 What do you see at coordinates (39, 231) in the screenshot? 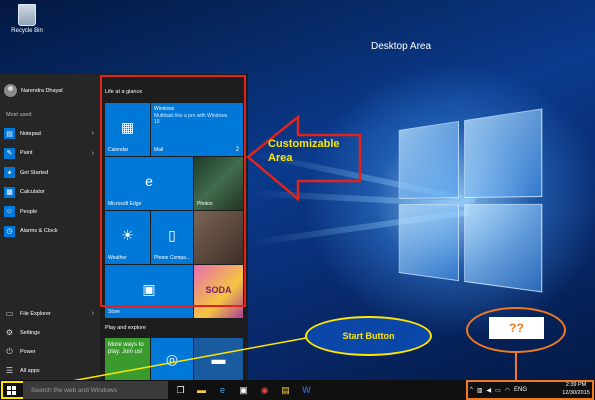
I see `start-item-label: Alarms & Clock` at bounding box center [39, 231].